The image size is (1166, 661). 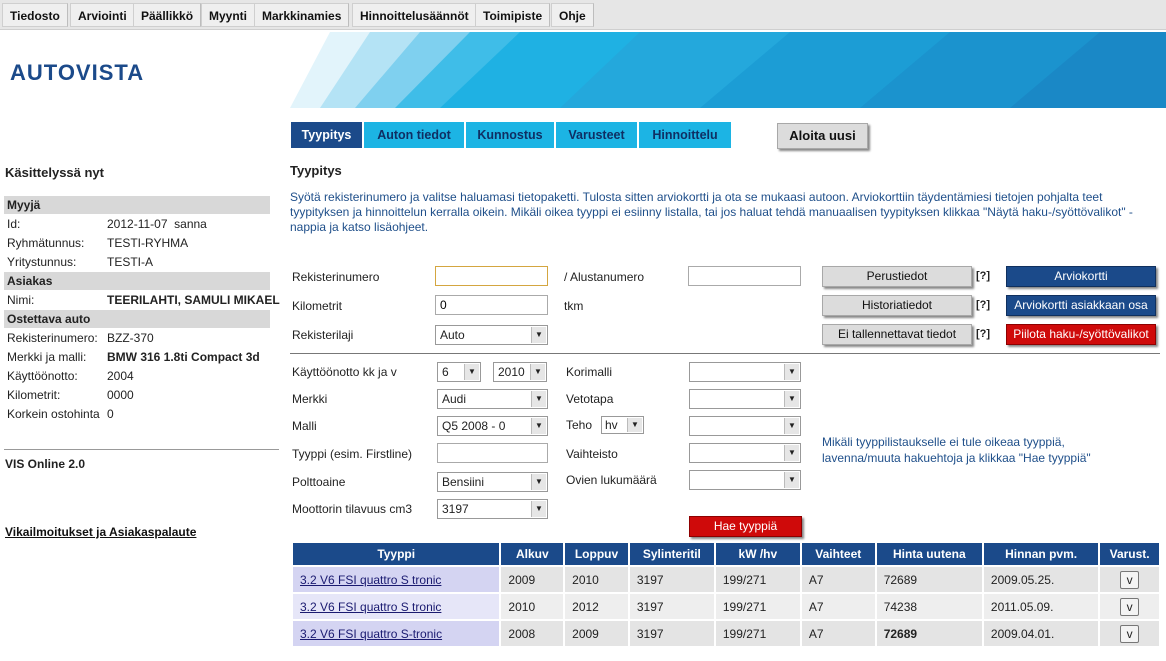 What do you see at coordinates (532, 607) in the screenshot?
I see `cell-alkuv: 2010` at bounding box center [532, 607].